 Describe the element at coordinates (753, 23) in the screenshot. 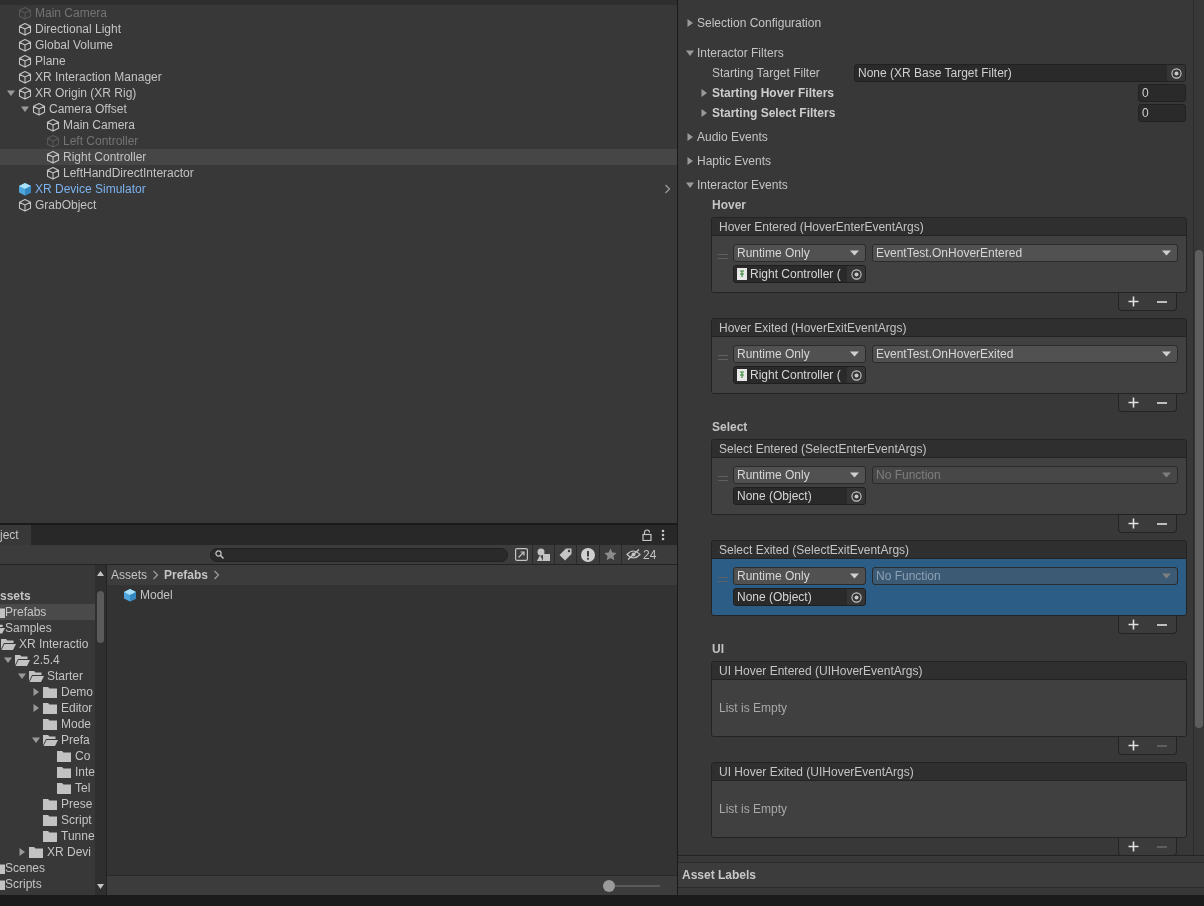

I see `foldout-header: Selection Configuration` at that location.